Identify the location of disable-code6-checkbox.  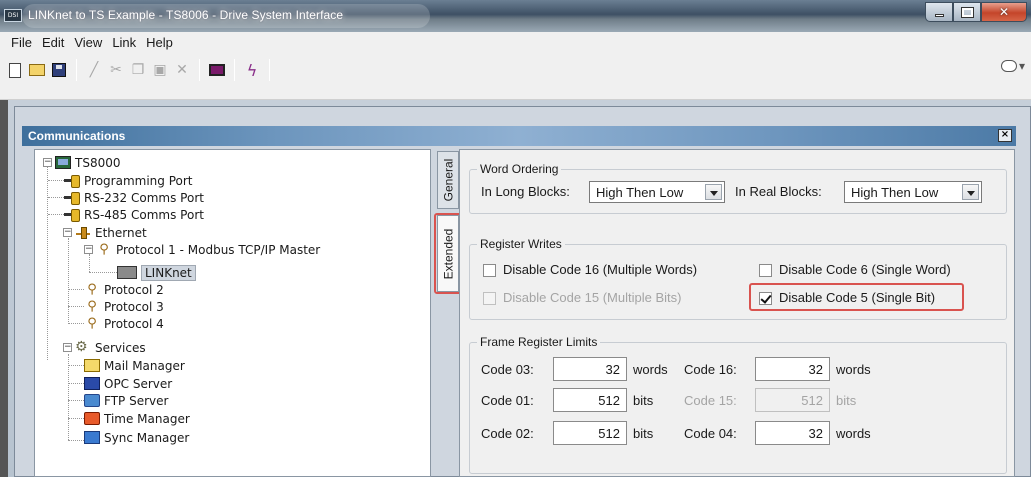
(765, 270).